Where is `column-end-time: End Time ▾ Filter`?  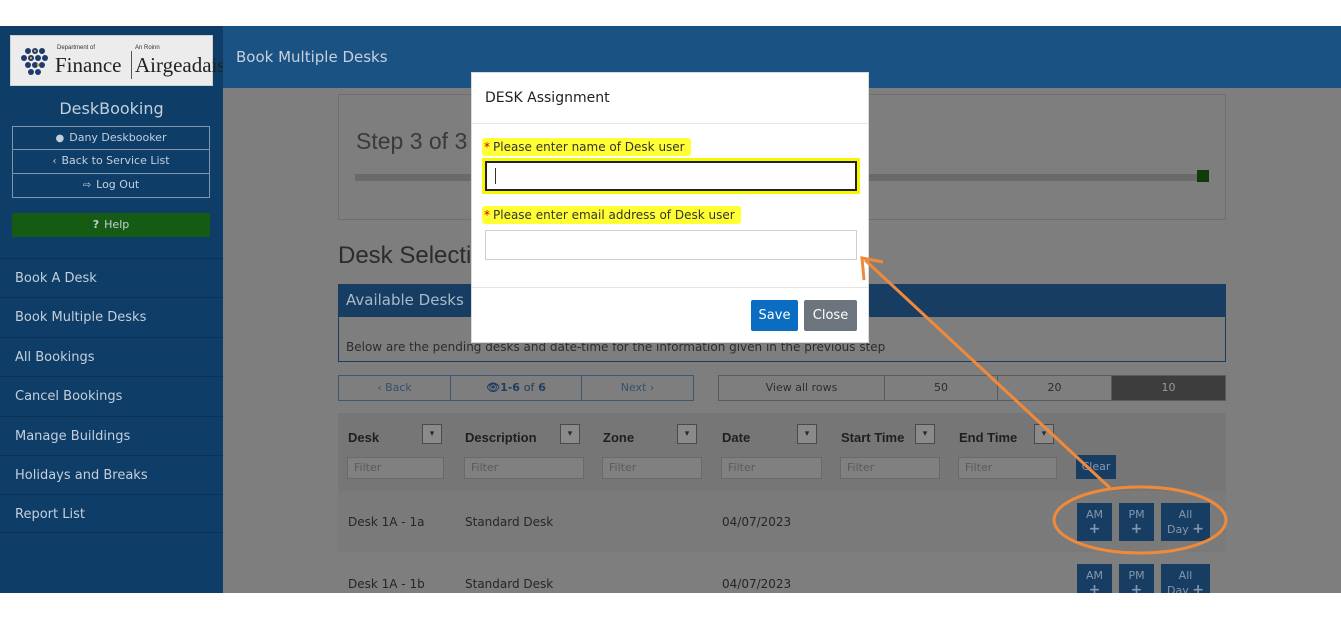 column-end-time: End Time ▾ Filter is located at coordinates (1007, 451).